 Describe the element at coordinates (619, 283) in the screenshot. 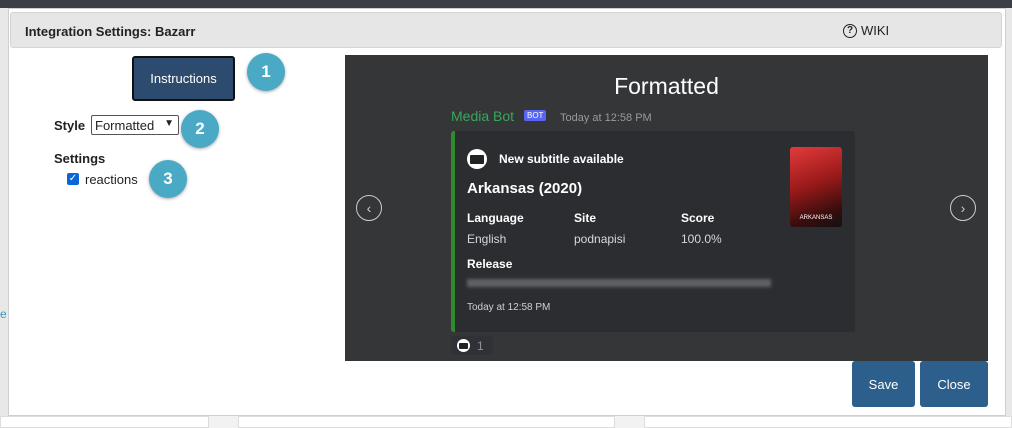

I see `release-value-blurred` at that location.